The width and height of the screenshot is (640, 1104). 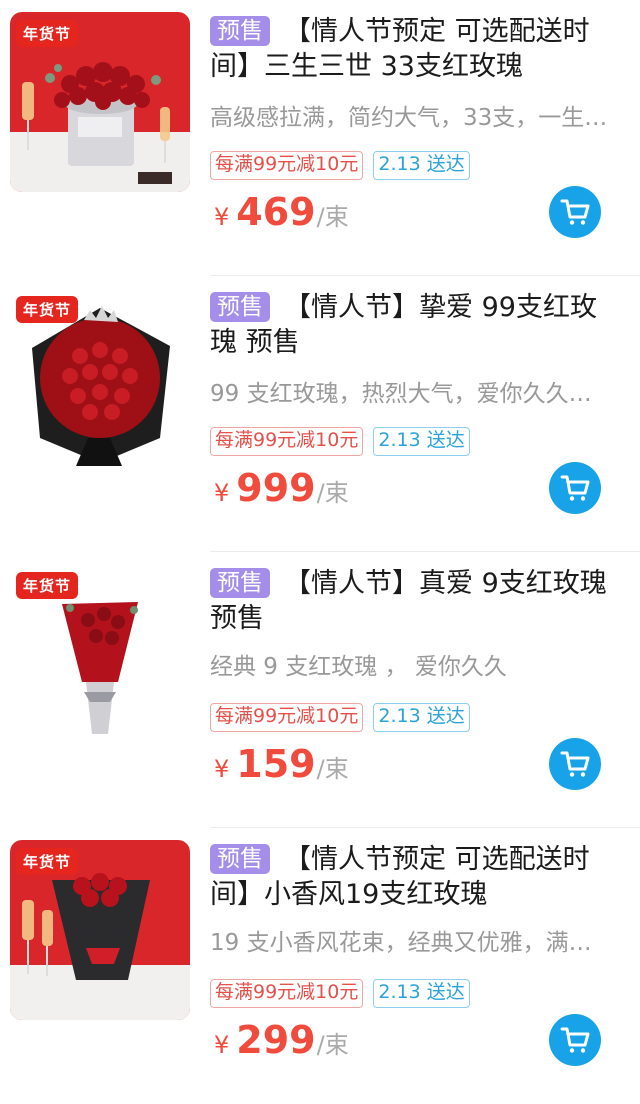 I want to click on product-title: 预售 【情人节】挚爱 99支红玫瑰 预售, so click(x=412, y=325).